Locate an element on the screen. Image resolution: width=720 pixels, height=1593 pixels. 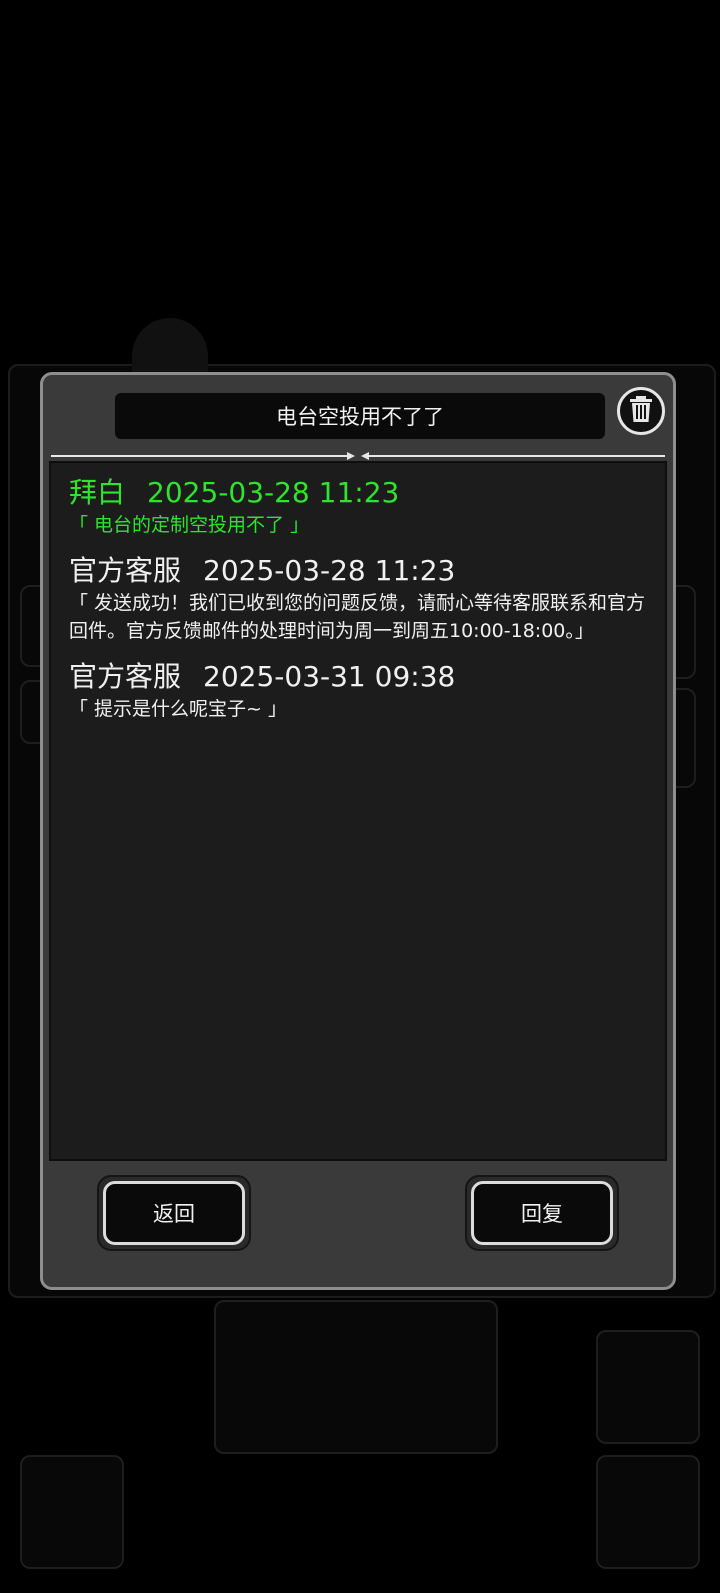
message-header: 官方客服 2025-03-28 11:23 is located at coordinates (365, 571).